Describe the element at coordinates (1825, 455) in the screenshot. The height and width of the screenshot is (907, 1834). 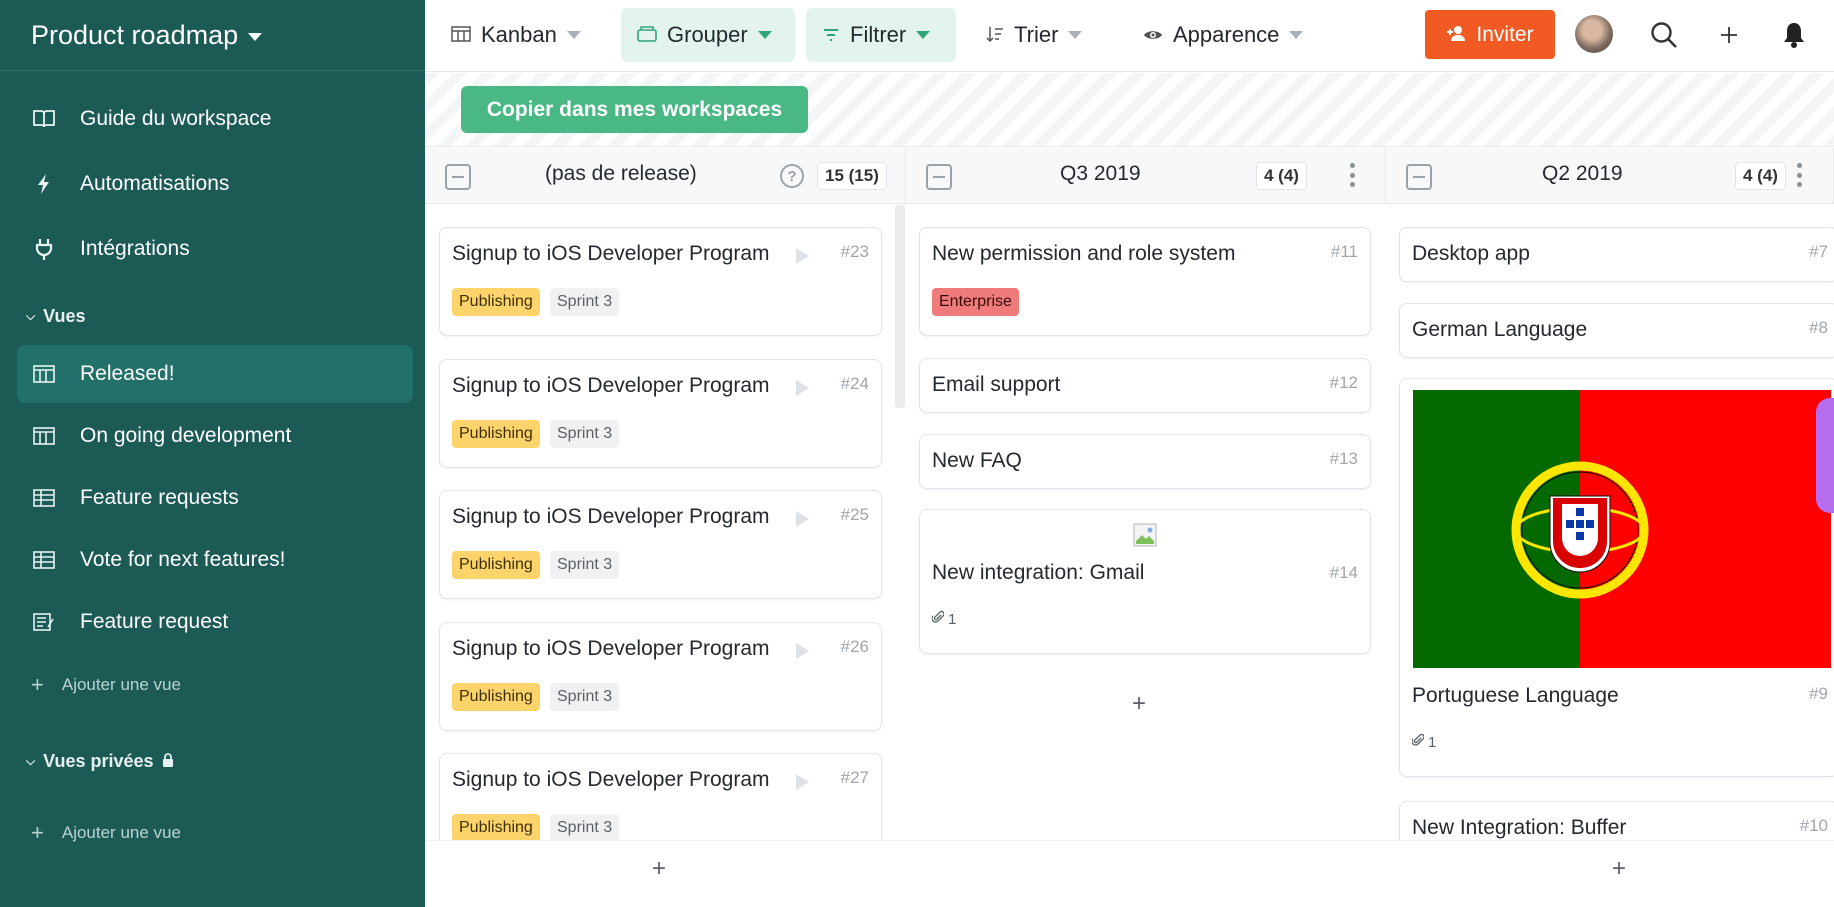
I see `side-tab` at that location.